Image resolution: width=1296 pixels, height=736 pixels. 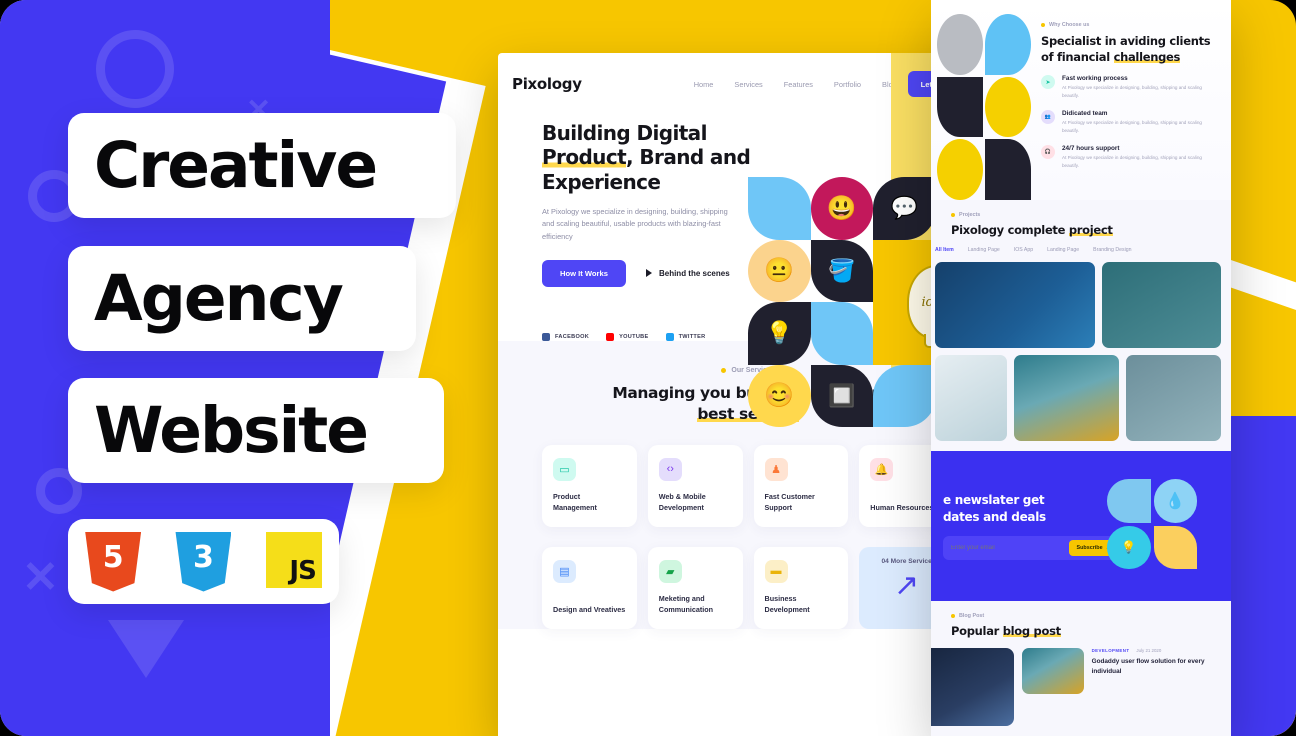 What do you see at coordinates (944, 250) in the screenshot?
I see `project-tab-all: All Item` at bounding box center [944, 250].